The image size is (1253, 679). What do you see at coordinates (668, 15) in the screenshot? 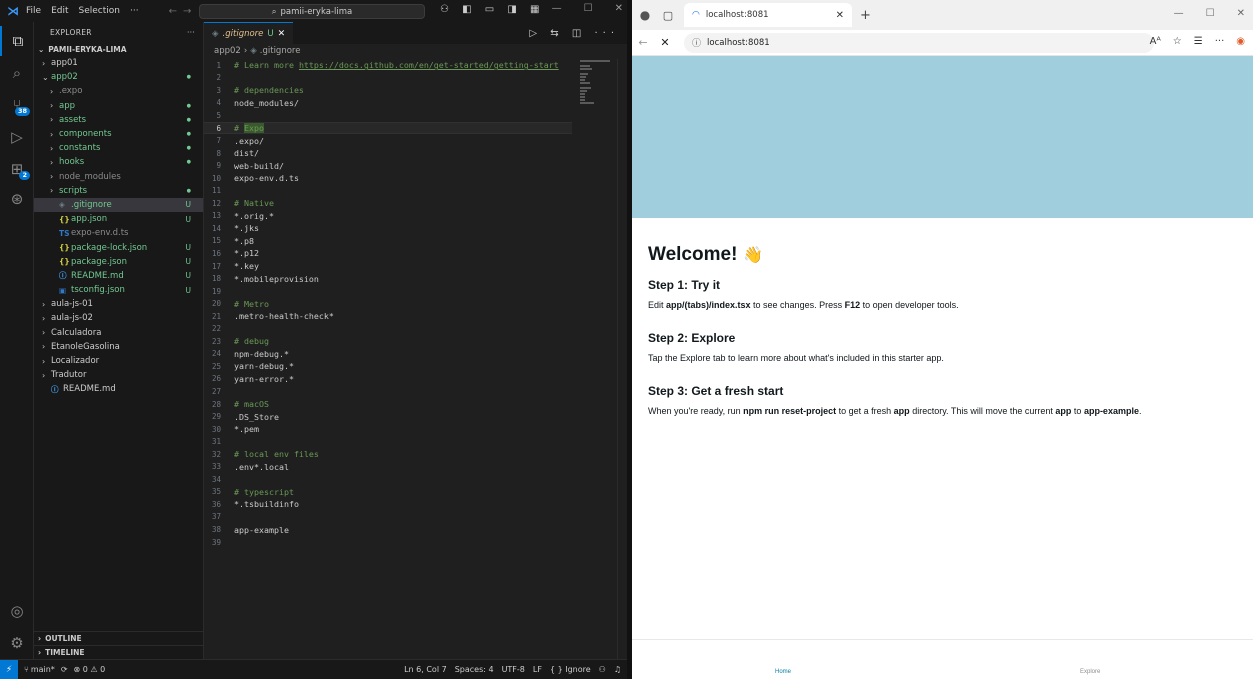
I see `tab-actions-icon: ▢` at bounding box center [668, 15].